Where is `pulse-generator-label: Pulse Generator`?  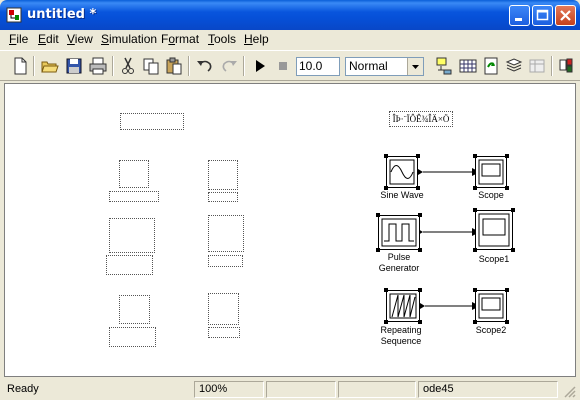
pulse-generator-label: Pulse Generator is located at coordinates (399, 262).